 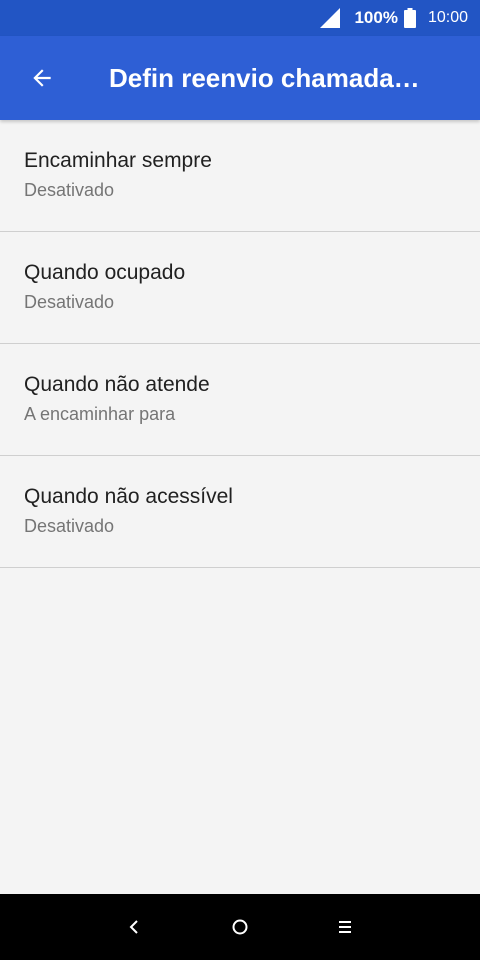 What do you see at coordinates (128, 496) in the screenshot?
I see `option-title: Quando não acessível` at bounding box center [128, 496].